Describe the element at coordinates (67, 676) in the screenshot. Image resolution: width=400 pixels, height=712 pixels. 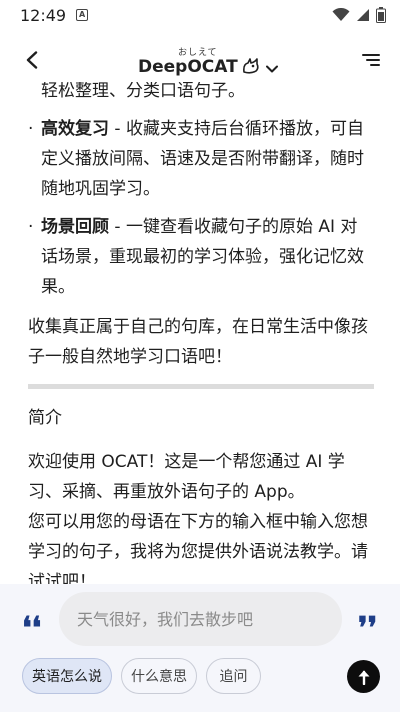
I see `chip-how-to-say-in-english: 英语怎么说` at that location.